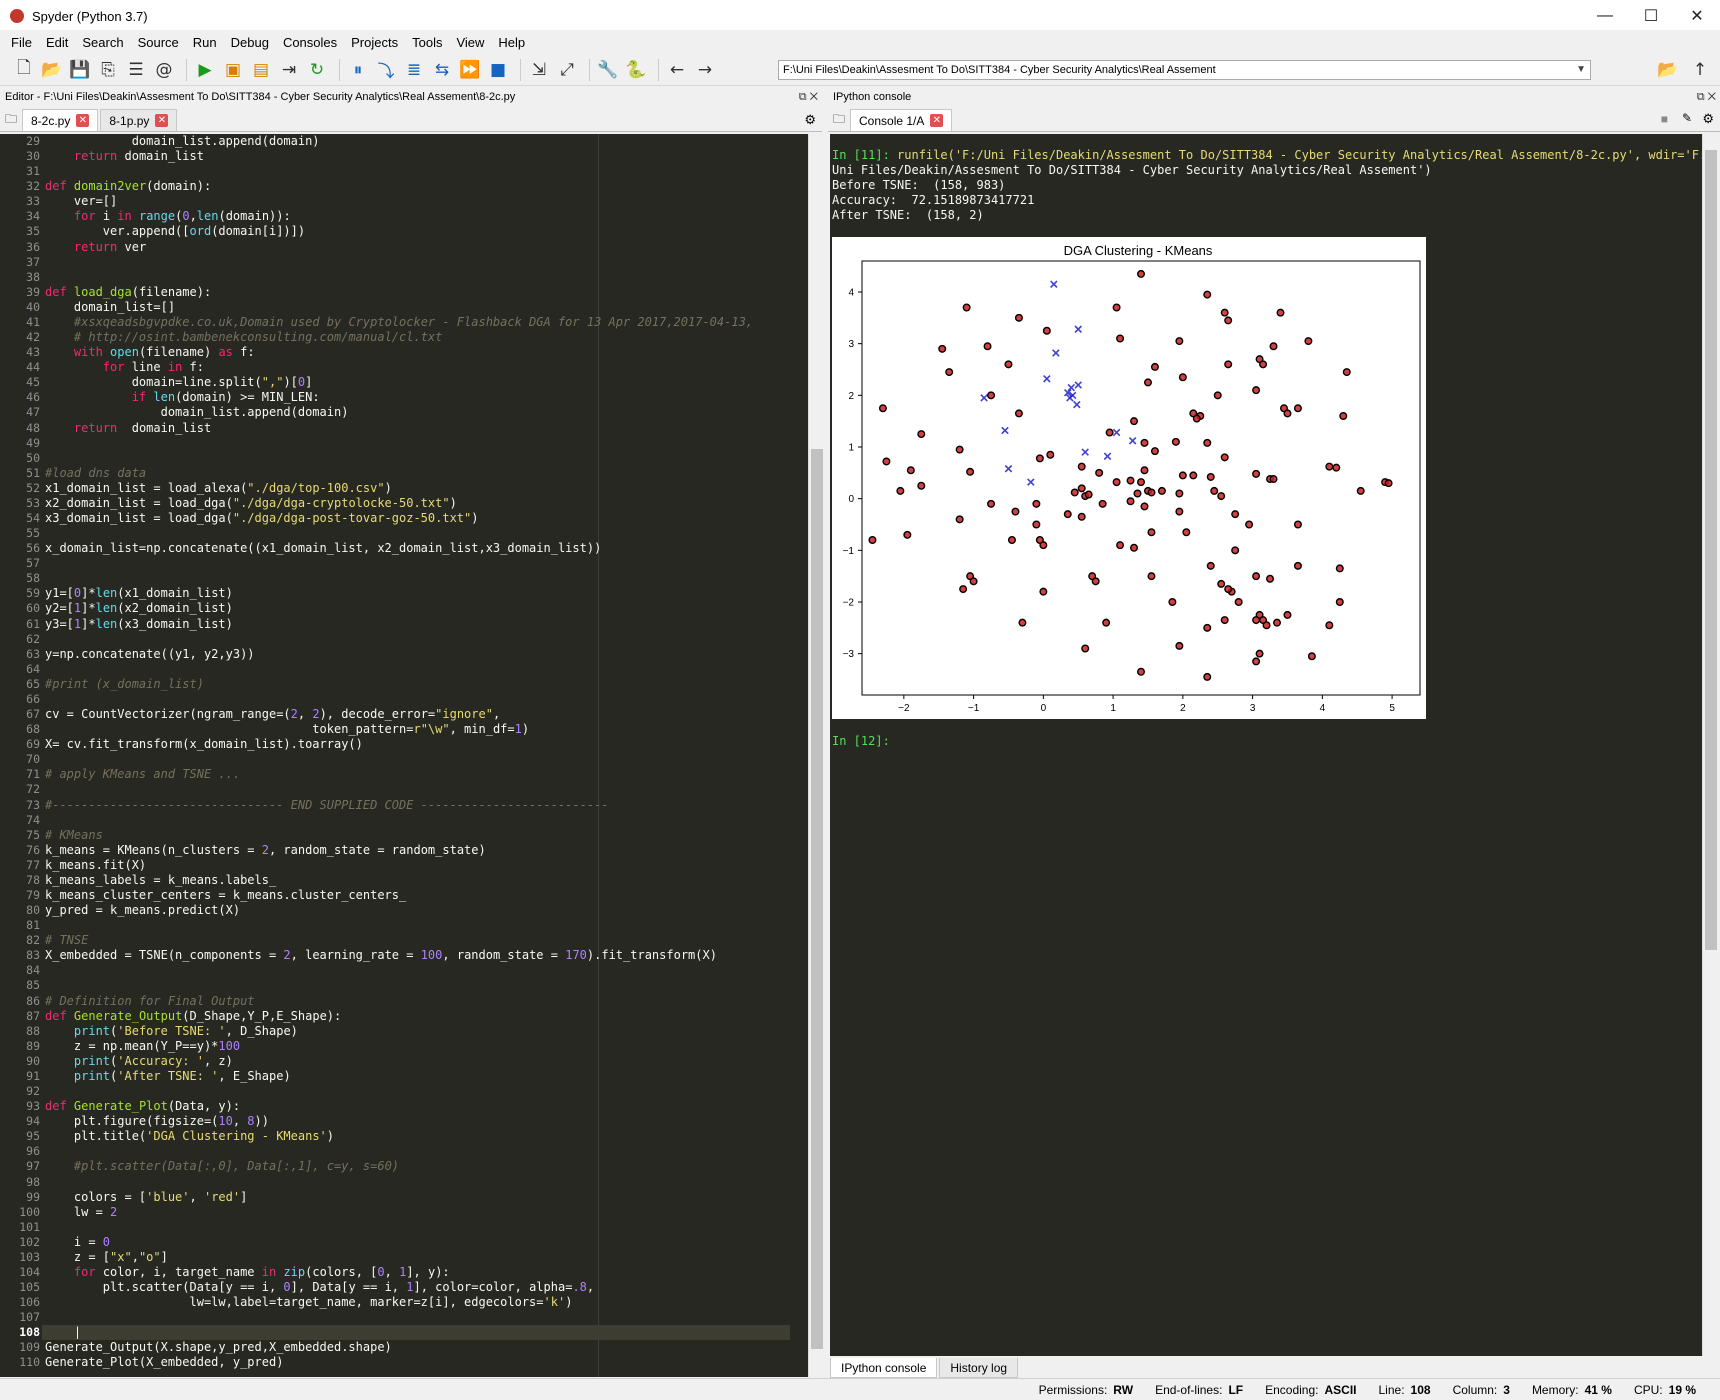 This screenshot has height=1400, width=1720. What do you see at coordinates (142, 1046) in the screenshot?
I see `code-line: z = np.mean(Y_P==y)*100` at bounding box center [142, 1046].